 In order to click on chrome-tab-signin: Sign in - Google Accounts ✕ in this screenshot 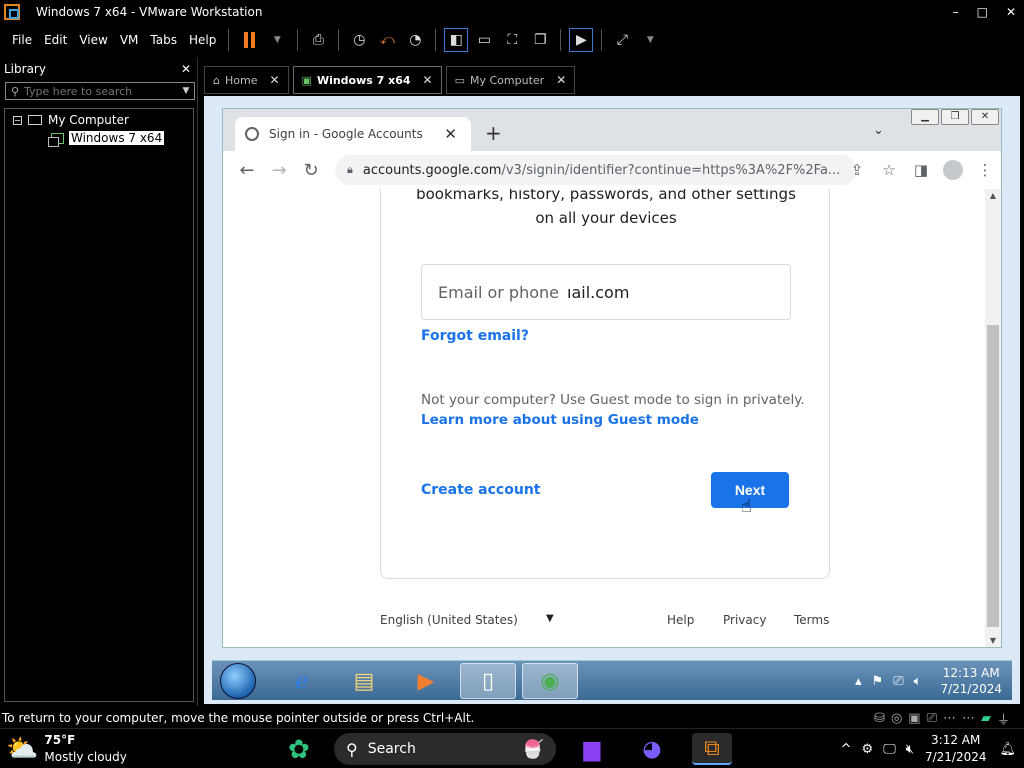, I will do `click(353, 134)`.